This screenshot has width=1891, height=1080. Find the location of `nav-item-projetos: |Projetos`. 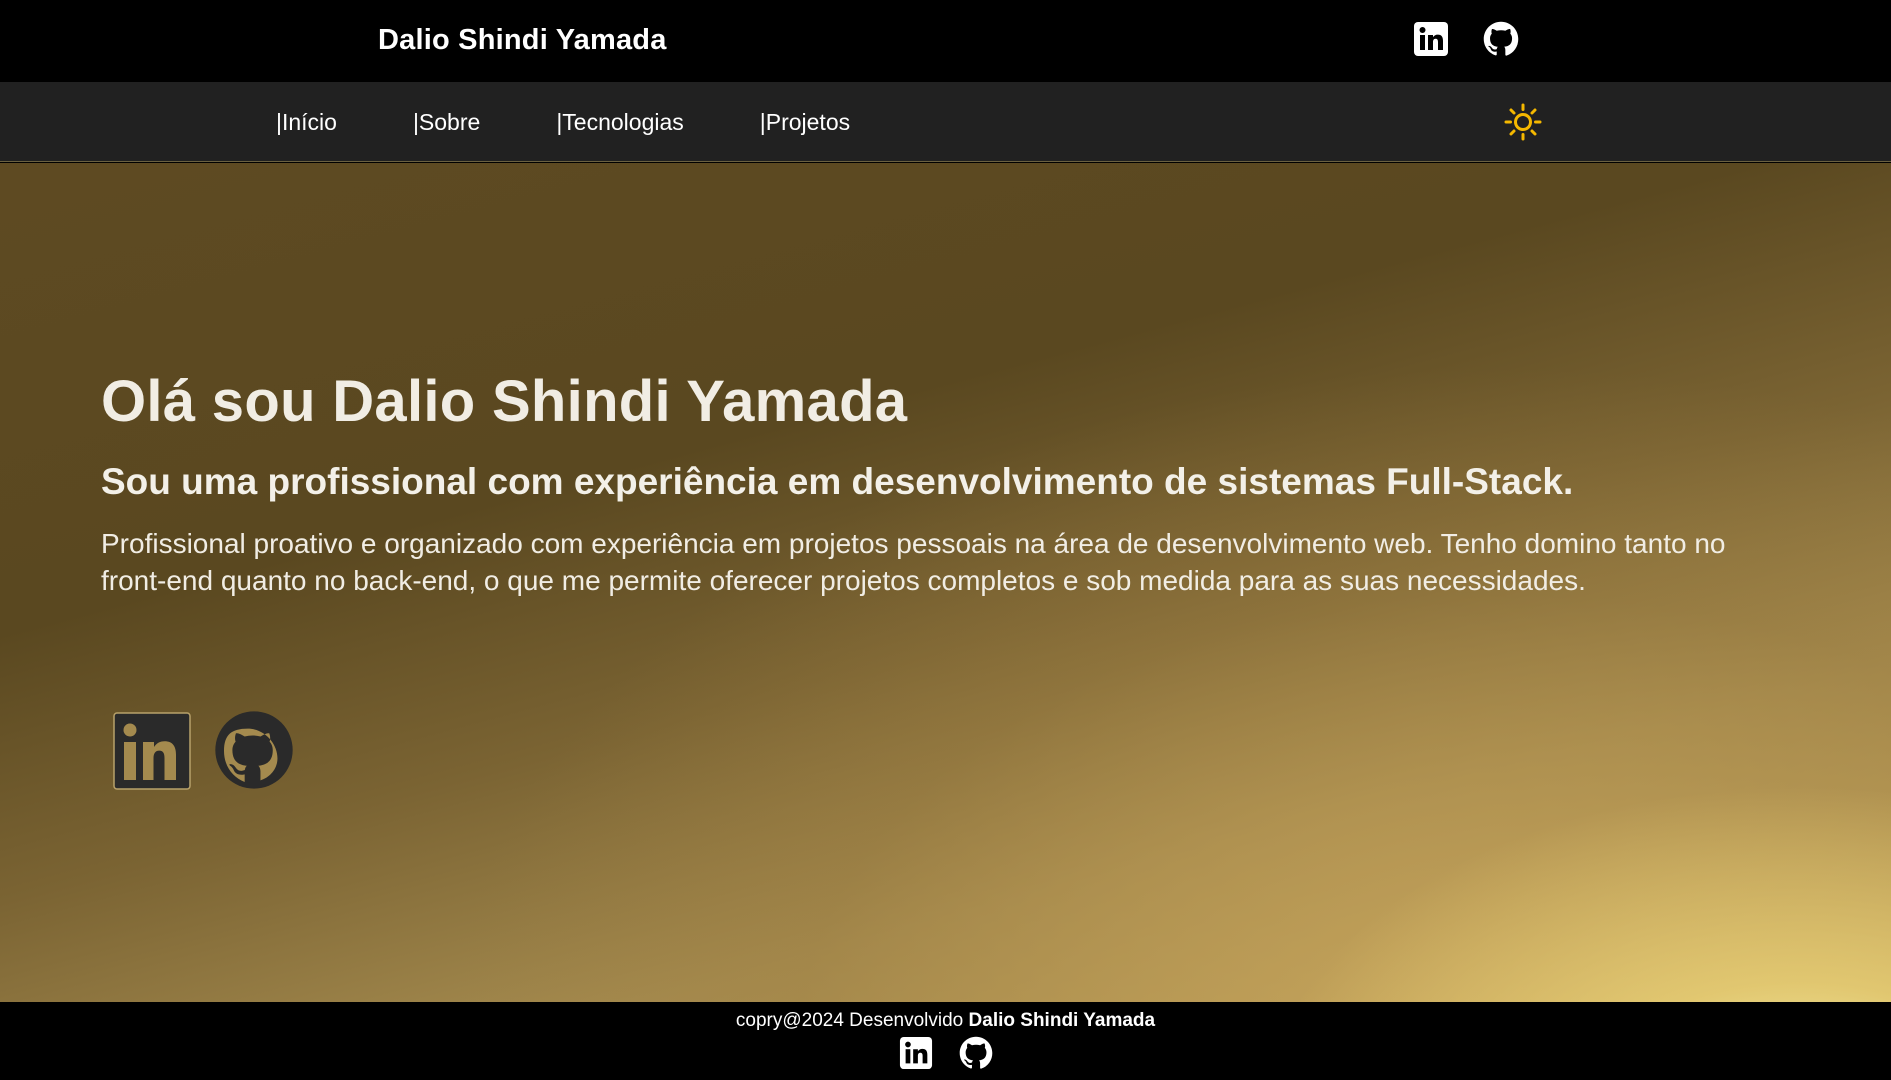

nav-item-projetos: |Projetos is located at coordinates (805, 122).